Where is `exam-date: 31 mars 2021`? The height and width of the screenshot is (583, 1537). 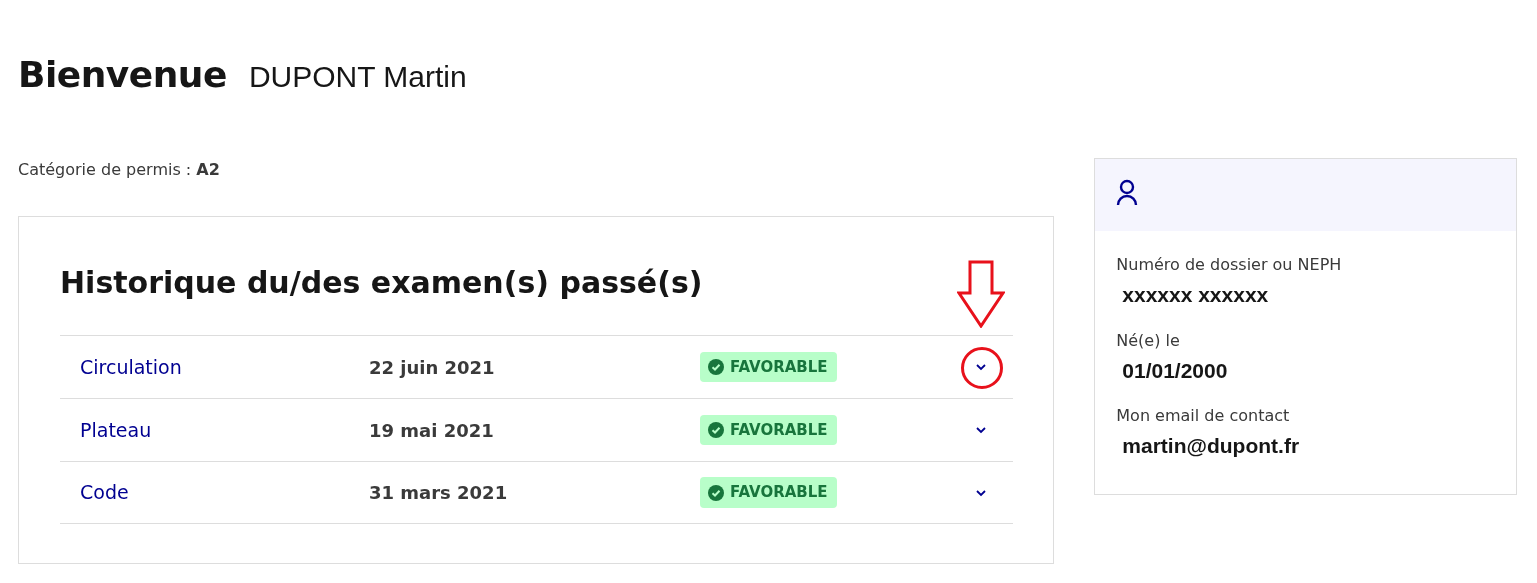 exam-date: 31 mars 2021 is located at coordinates (439, 493).